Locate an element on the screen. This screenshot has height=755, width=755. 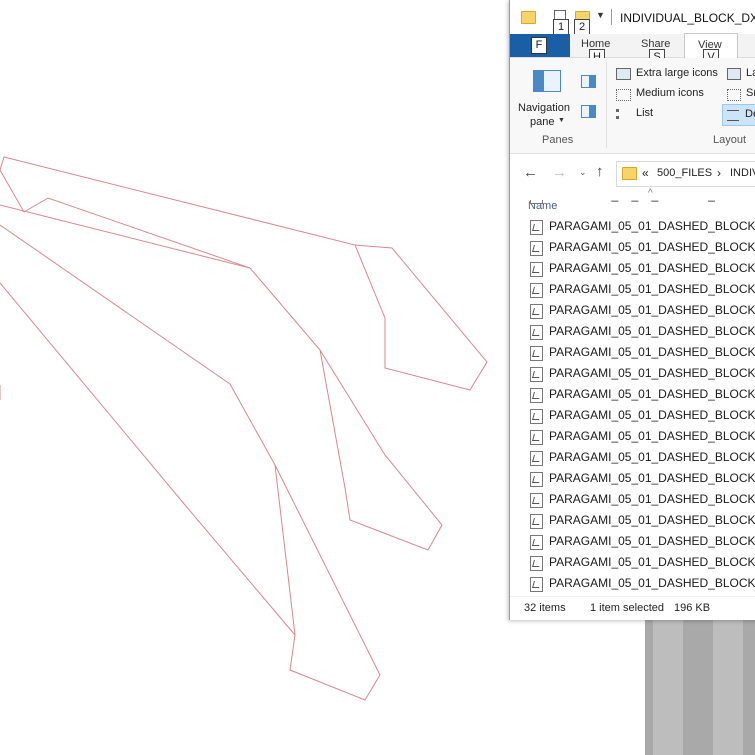
small-icons-option: Sn is located at coordinates (750, 93).